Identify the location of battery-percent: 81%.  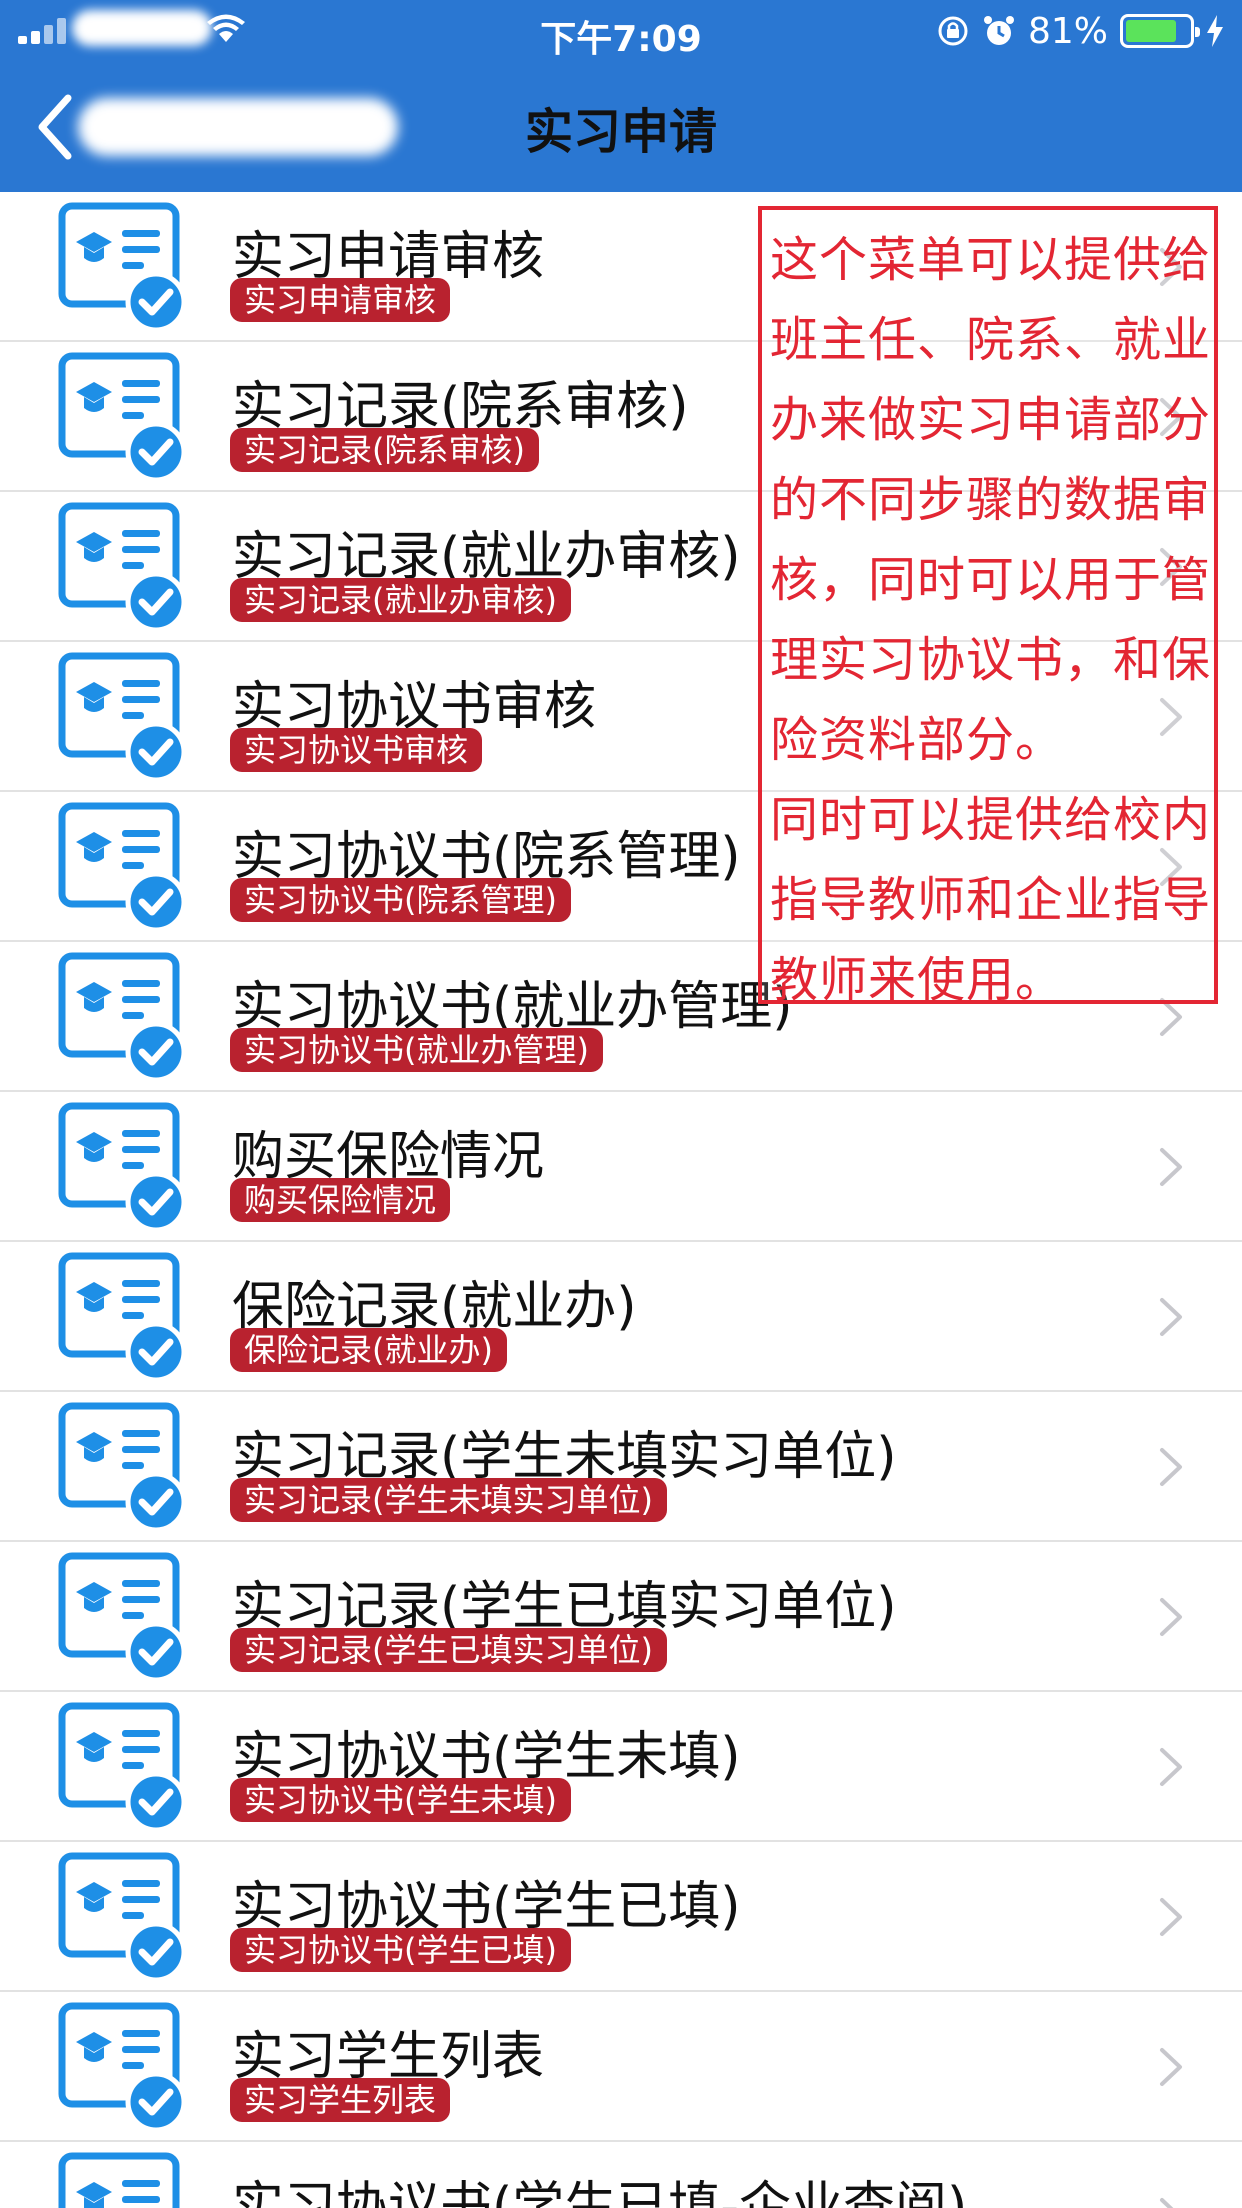
(1067, 31).